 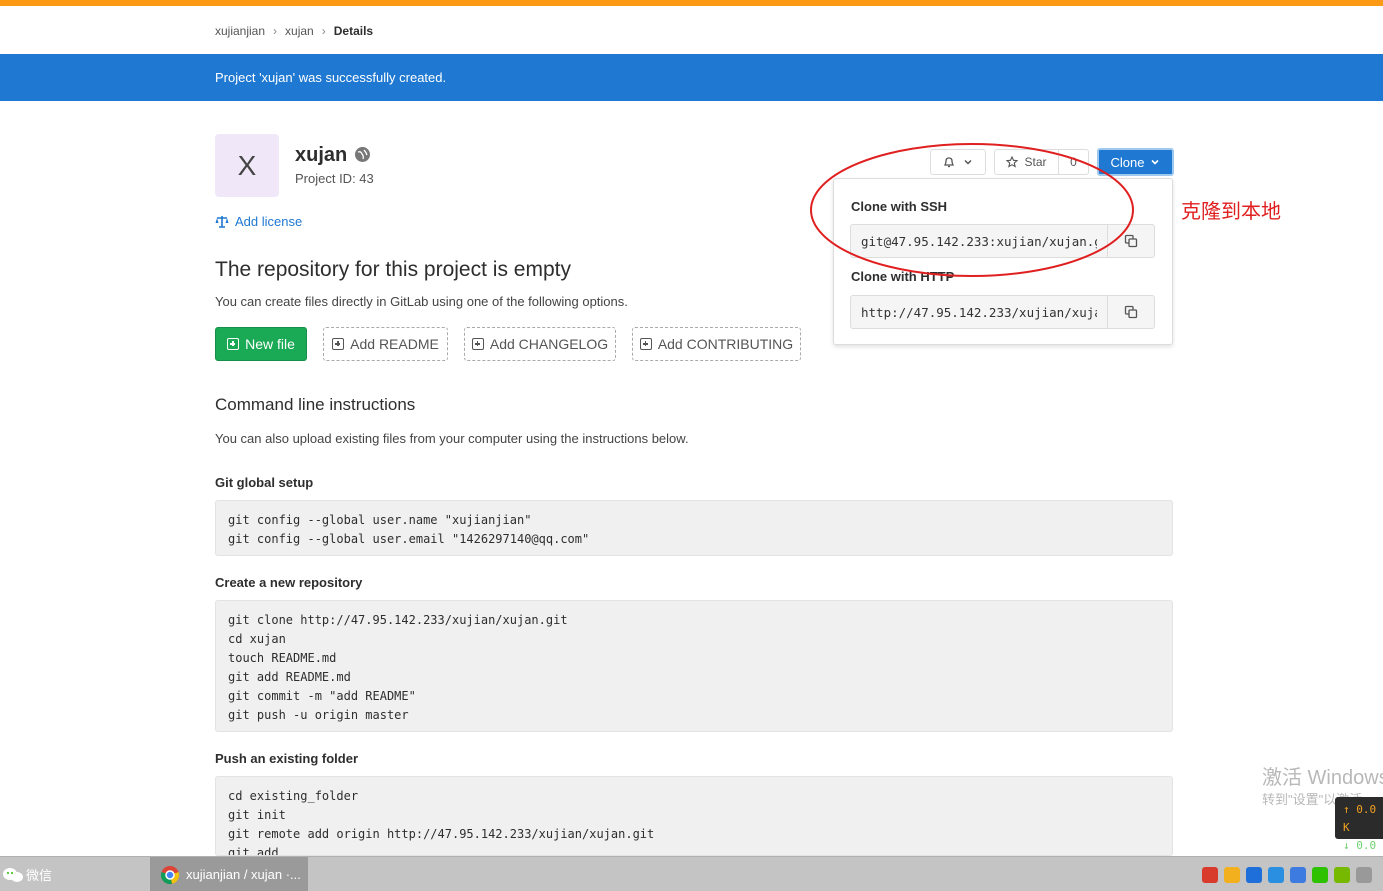 I want to click on project-name: xujan, so click(x=321, y=155).